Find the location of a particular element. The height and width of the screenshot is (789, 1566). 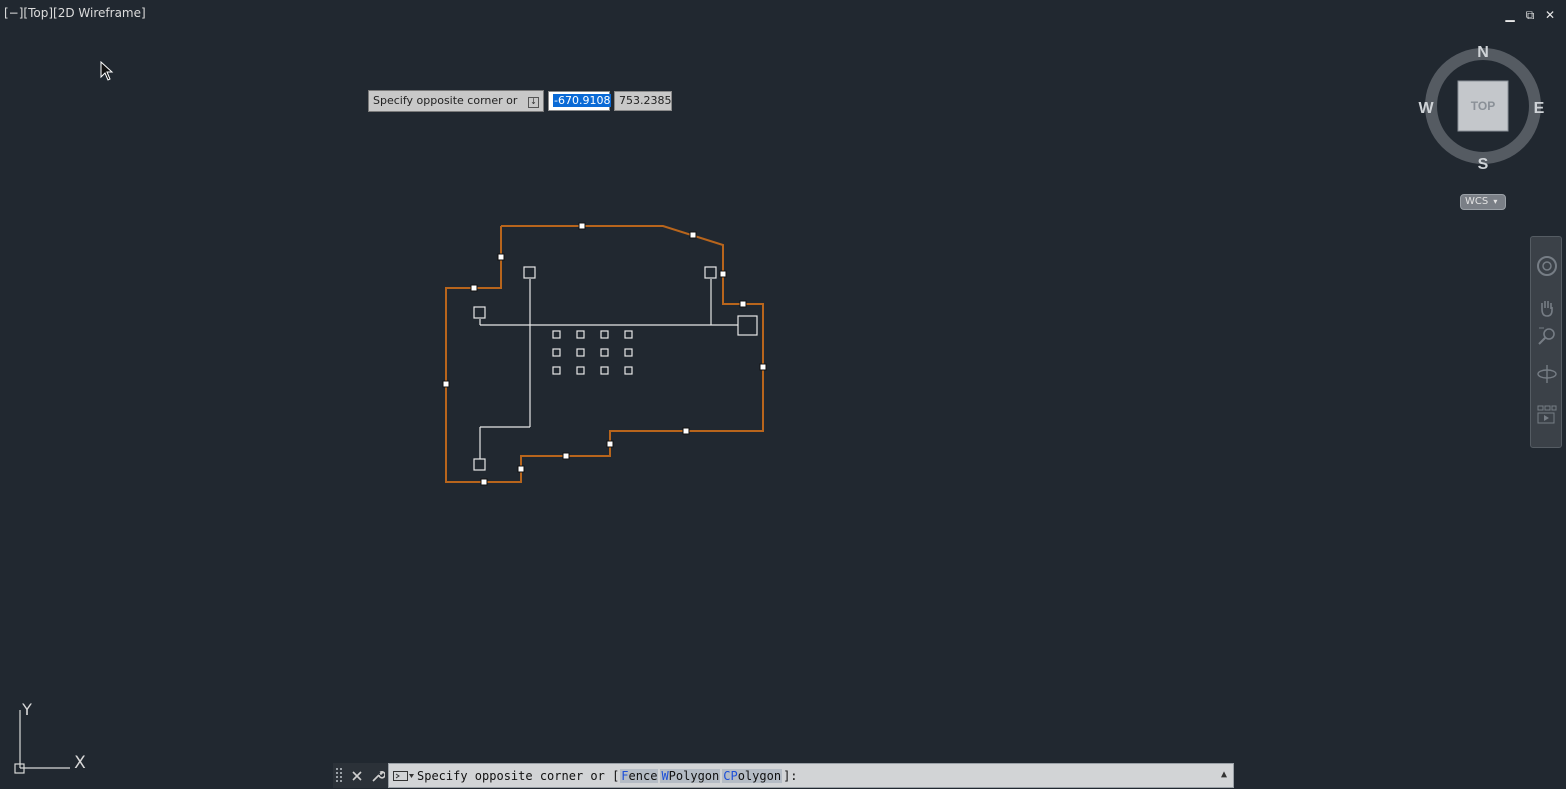

command-option-wpolygon: WPolygon is located at coordinates (690, 775).